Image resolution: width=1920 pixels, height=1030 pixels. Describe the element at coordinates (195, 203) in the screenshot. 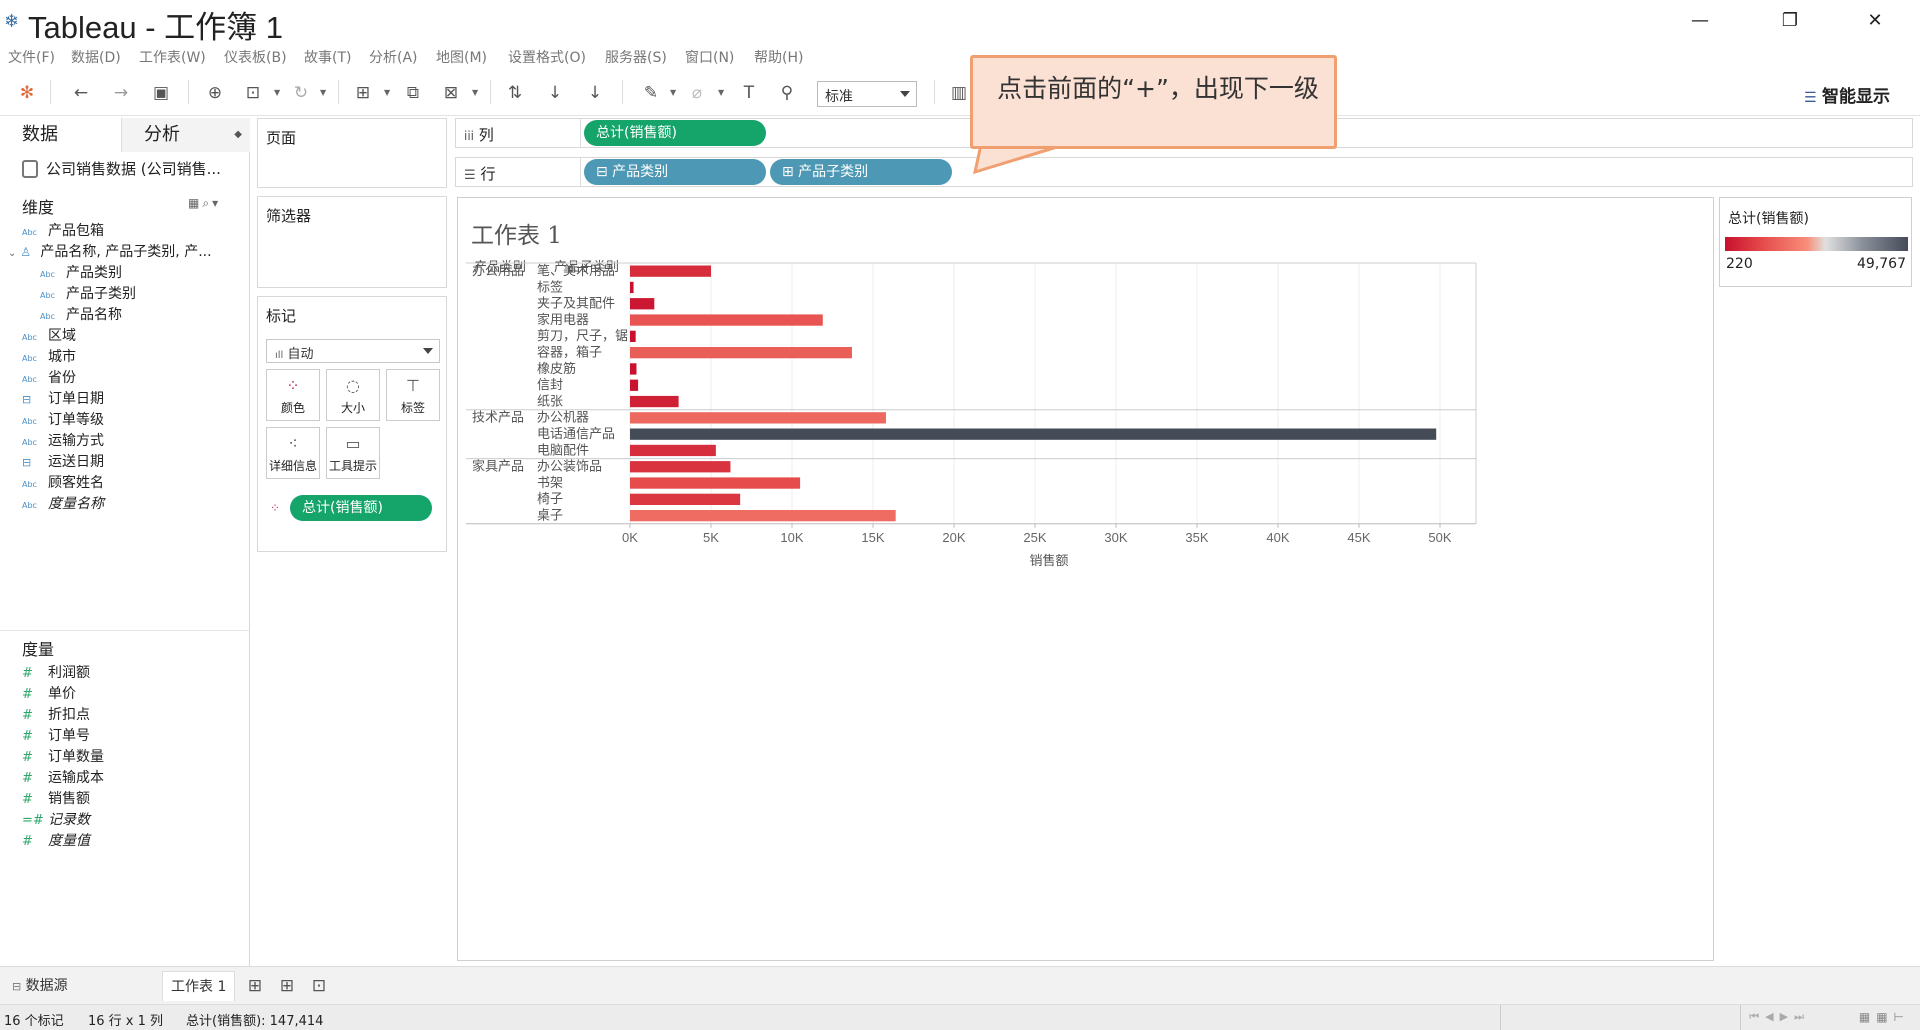

I see `view-options-icon: ▦` at that location.